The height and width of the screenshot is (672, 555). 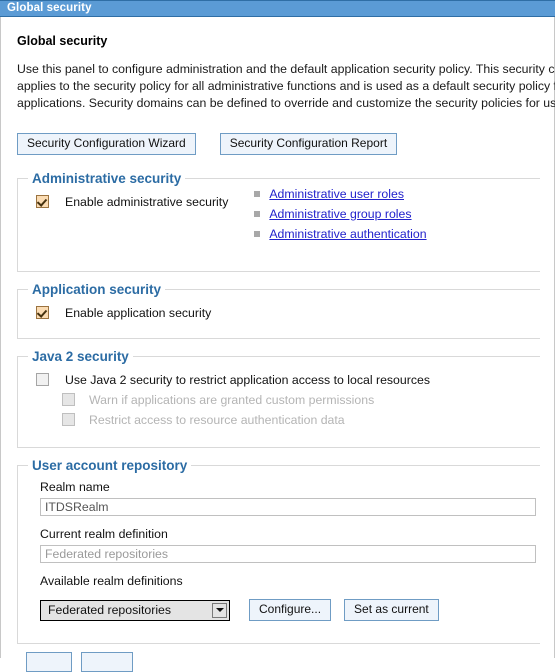 I want to click on current-realm-definition-label: Current realm definition, so click(x=104, y=534).